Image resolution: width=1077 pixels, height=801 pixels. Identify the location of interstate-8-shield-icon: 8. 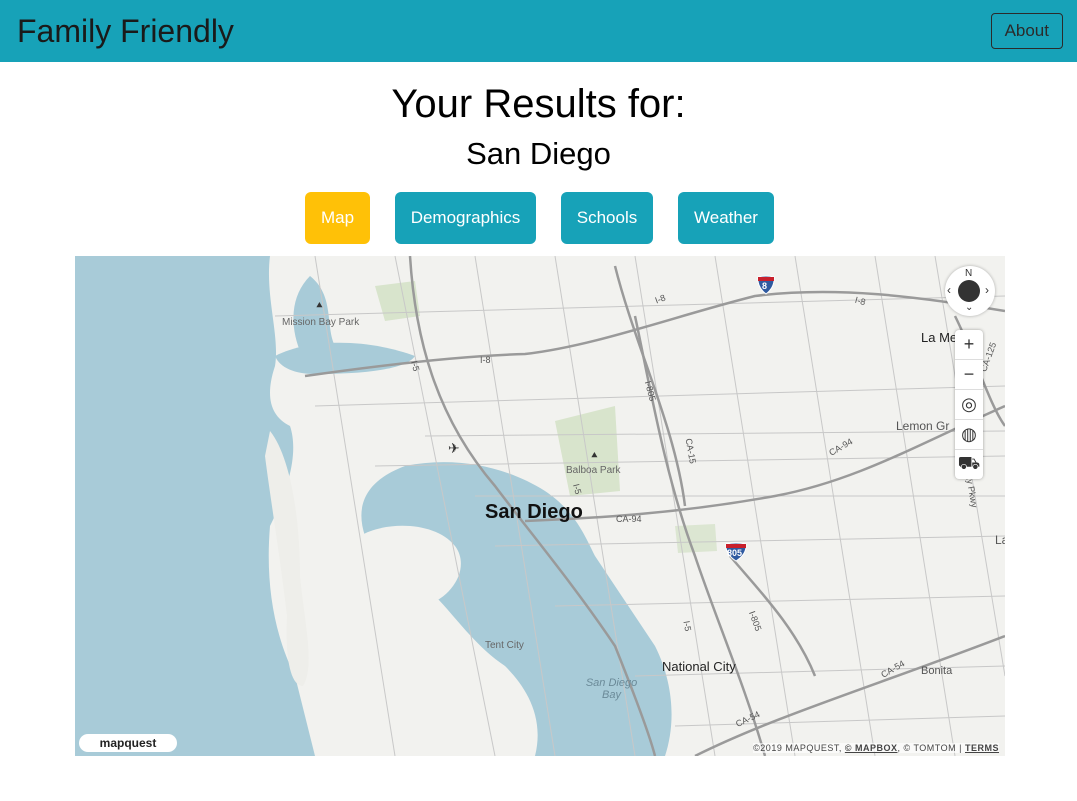
(766, 285).